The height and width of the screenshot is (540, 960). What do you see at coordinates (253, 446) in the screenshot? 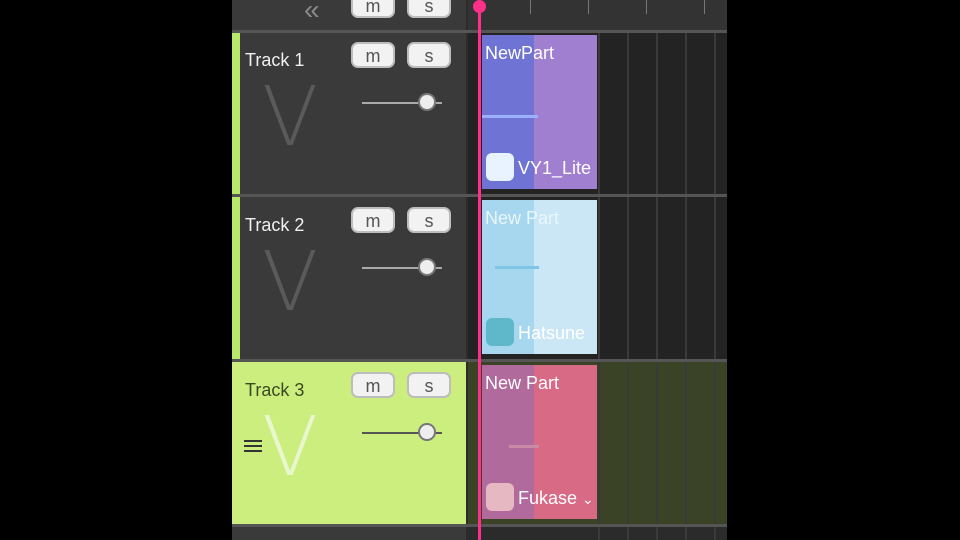
I see `hamburger-icon` at bounding box center [253, 446].